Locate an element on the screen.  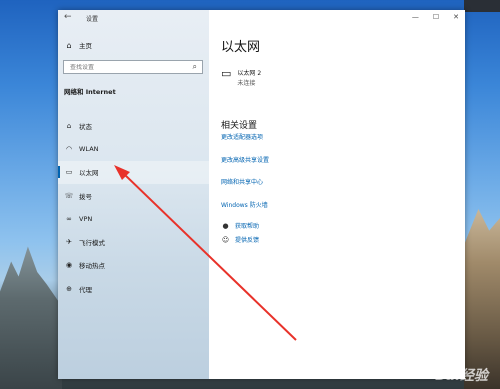
search-box: ⌕ is located at coordinates (133, 67).